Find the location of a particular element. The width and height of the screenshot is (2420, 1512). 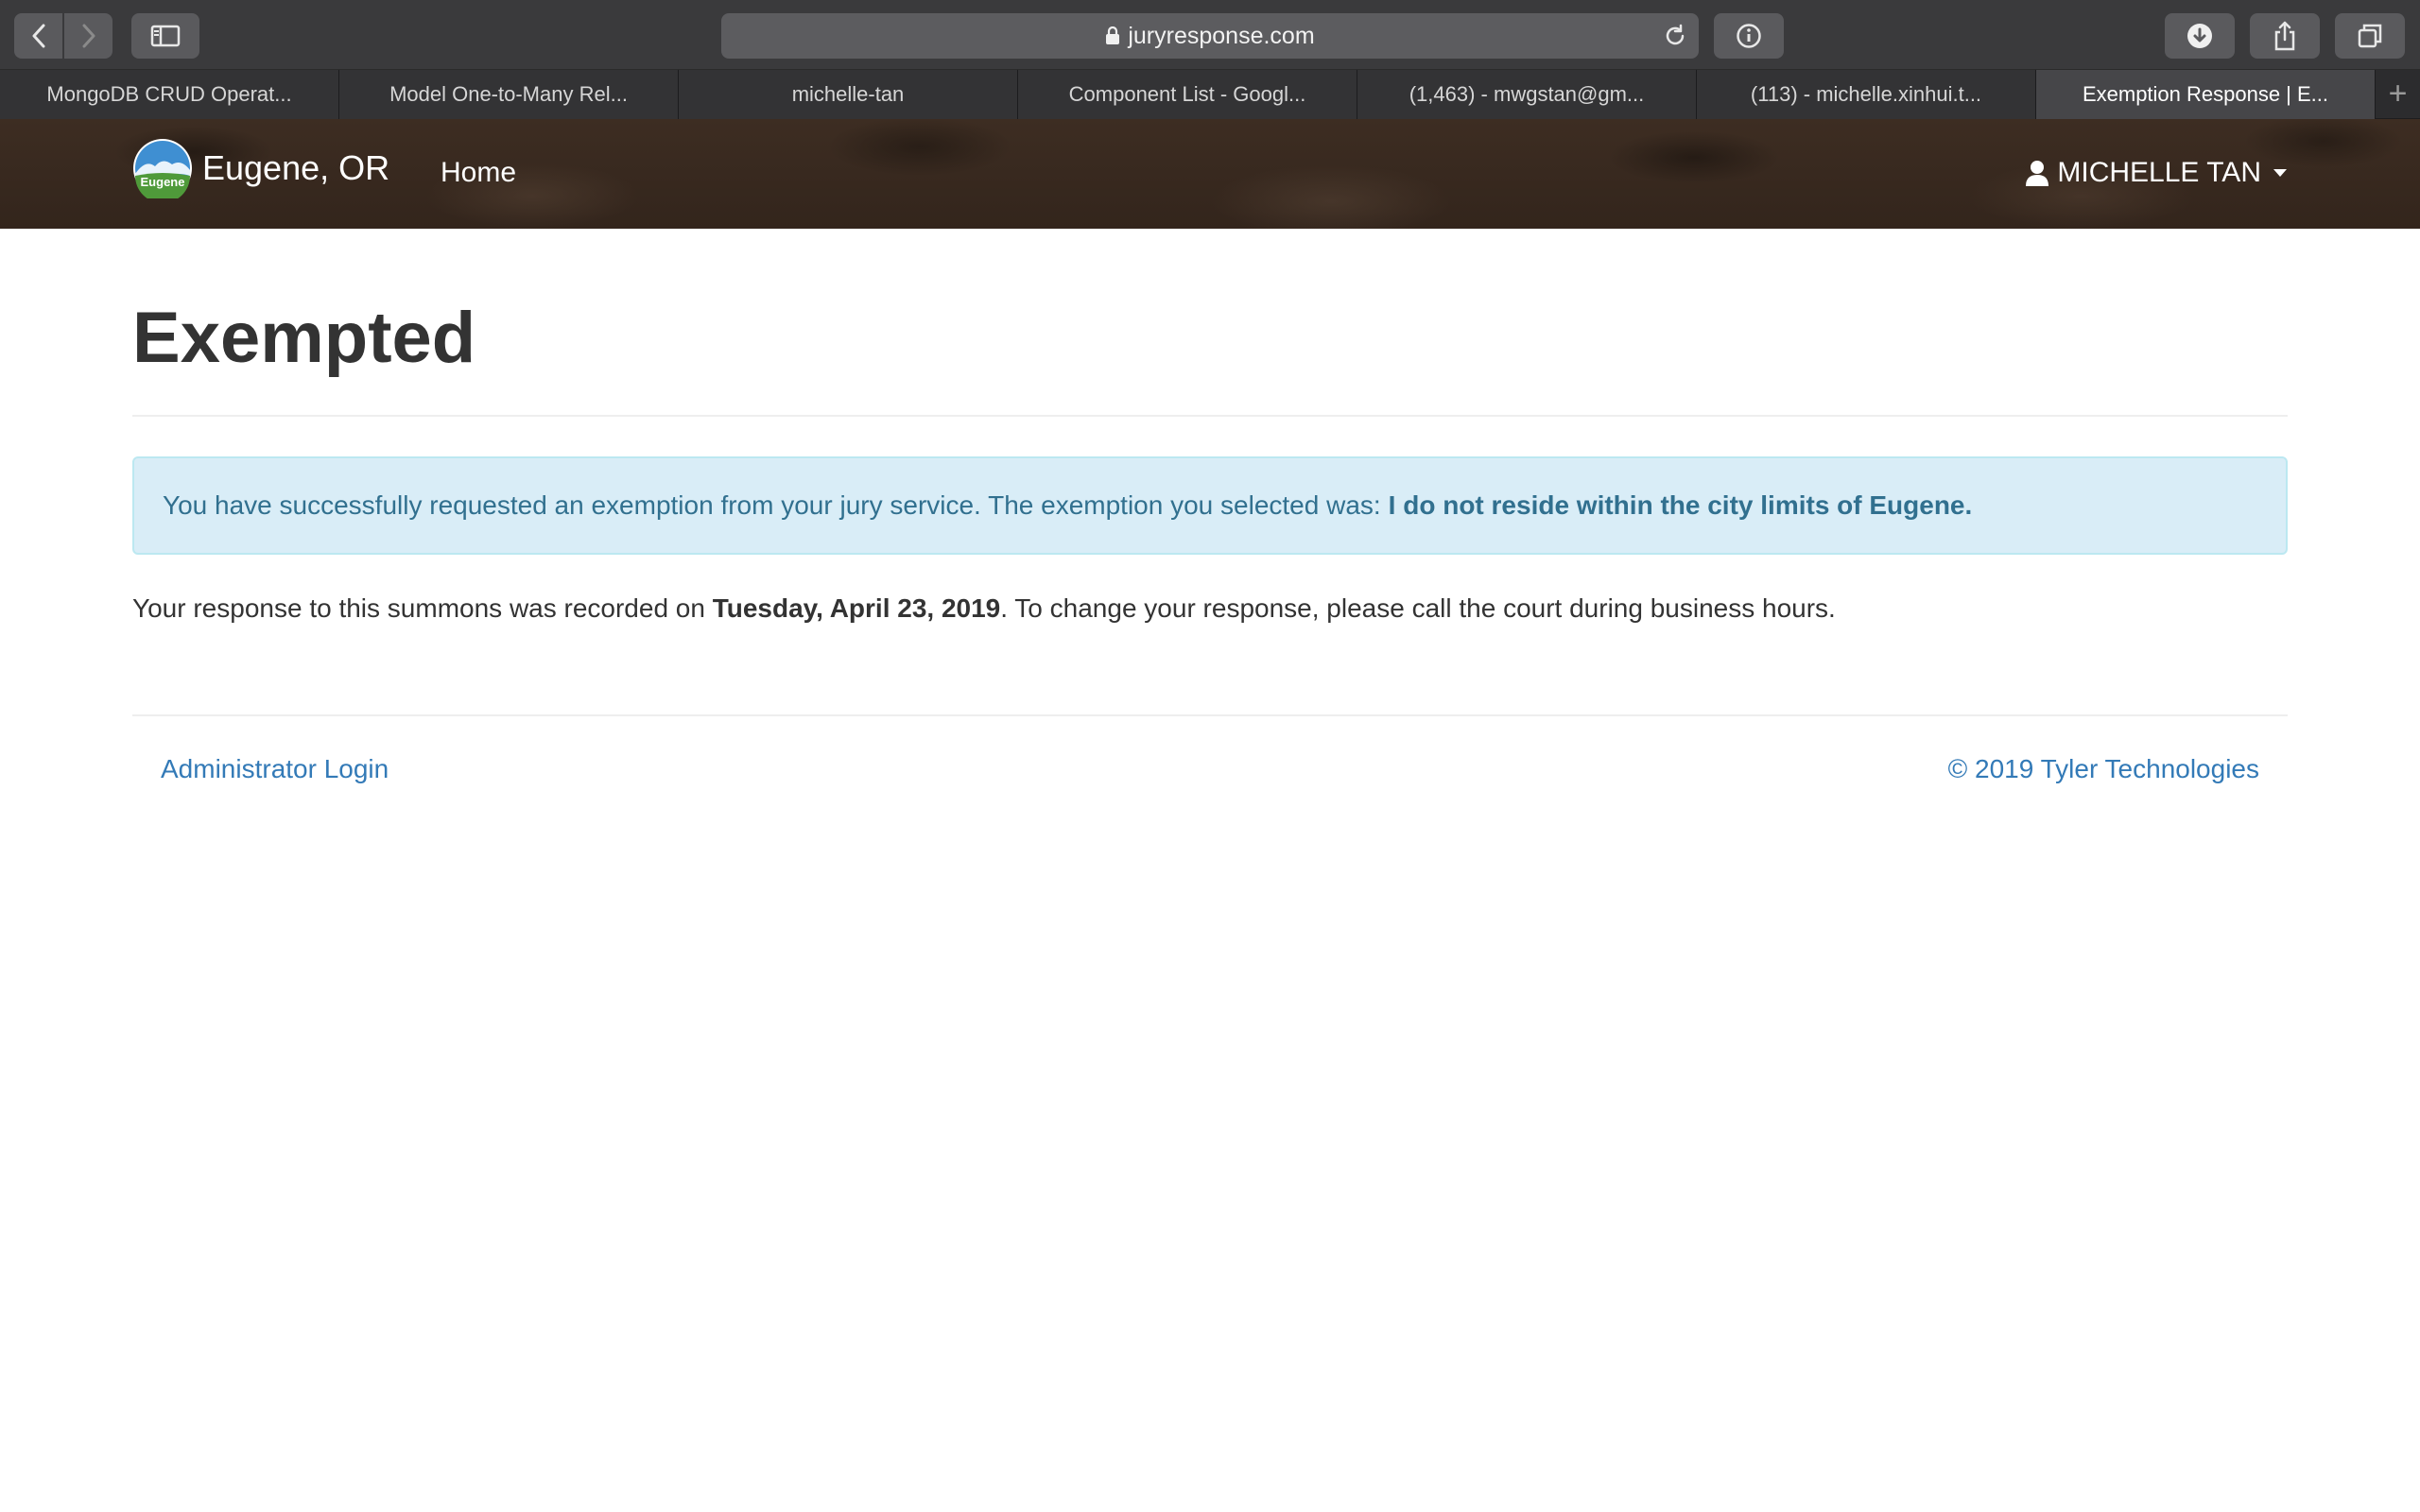

chevron-left-icon is located at coordinates (38, 36).